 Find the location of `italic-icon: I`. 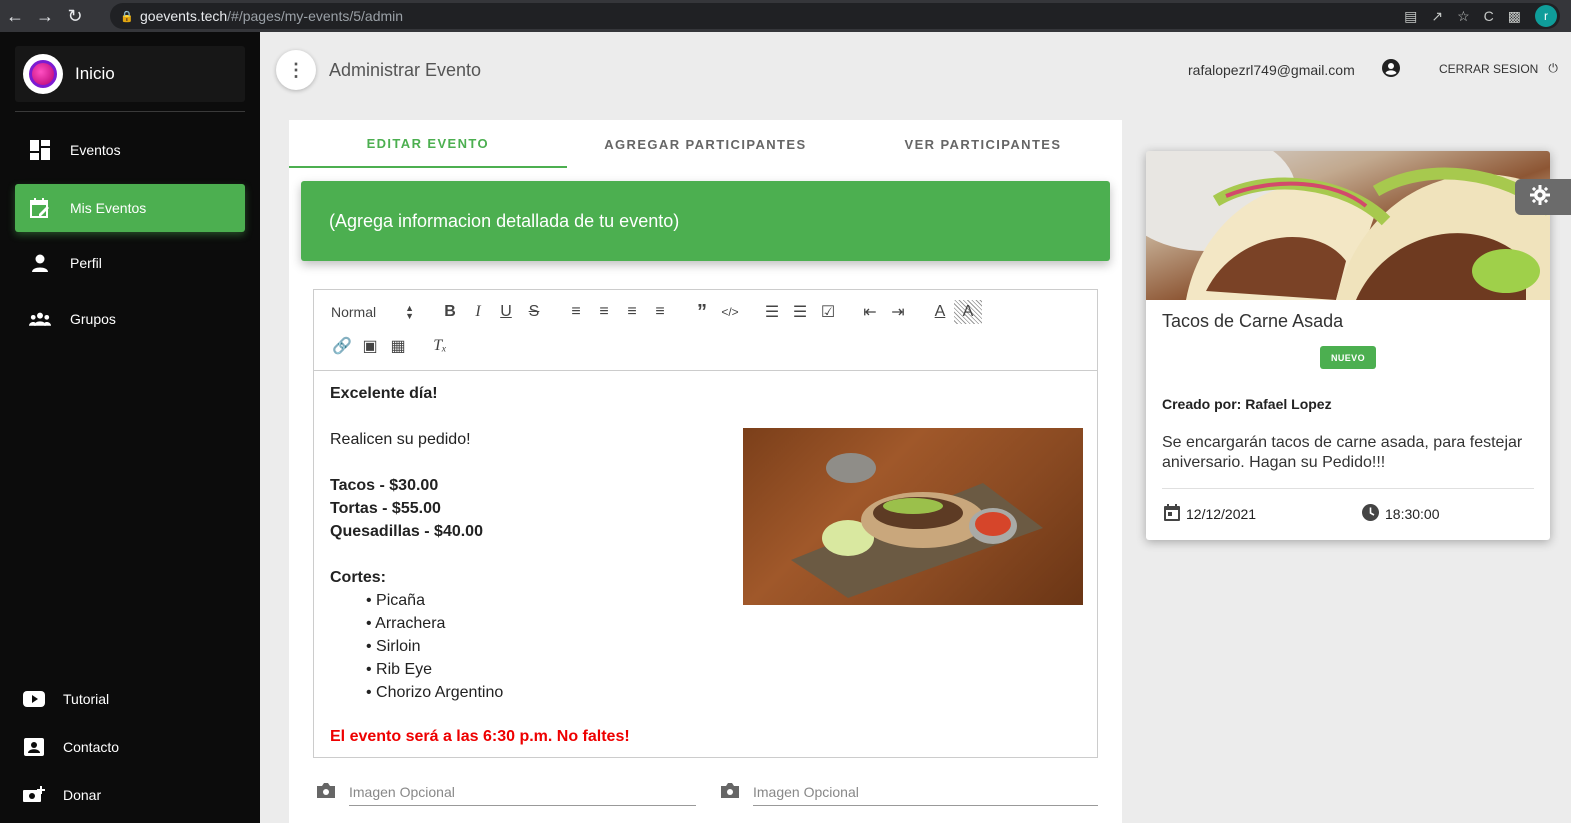

italic-icon: I is located at coordinates (478, 312).